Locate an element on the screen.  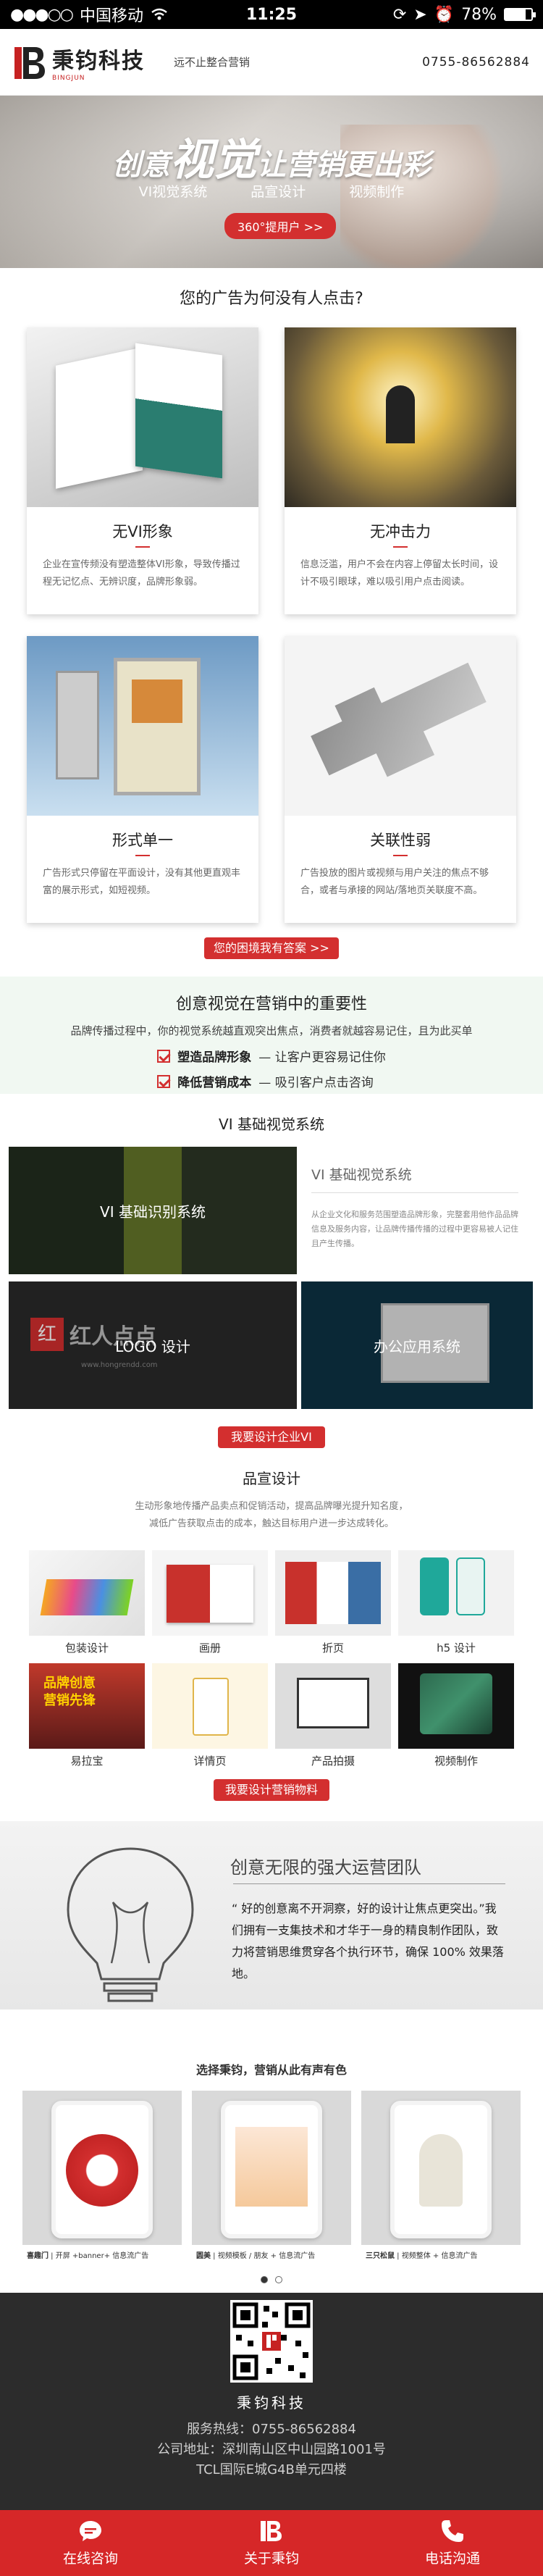
footer-address-2: TCL国际E城G4B单元四楼 is located at coordinates (271, 2469).